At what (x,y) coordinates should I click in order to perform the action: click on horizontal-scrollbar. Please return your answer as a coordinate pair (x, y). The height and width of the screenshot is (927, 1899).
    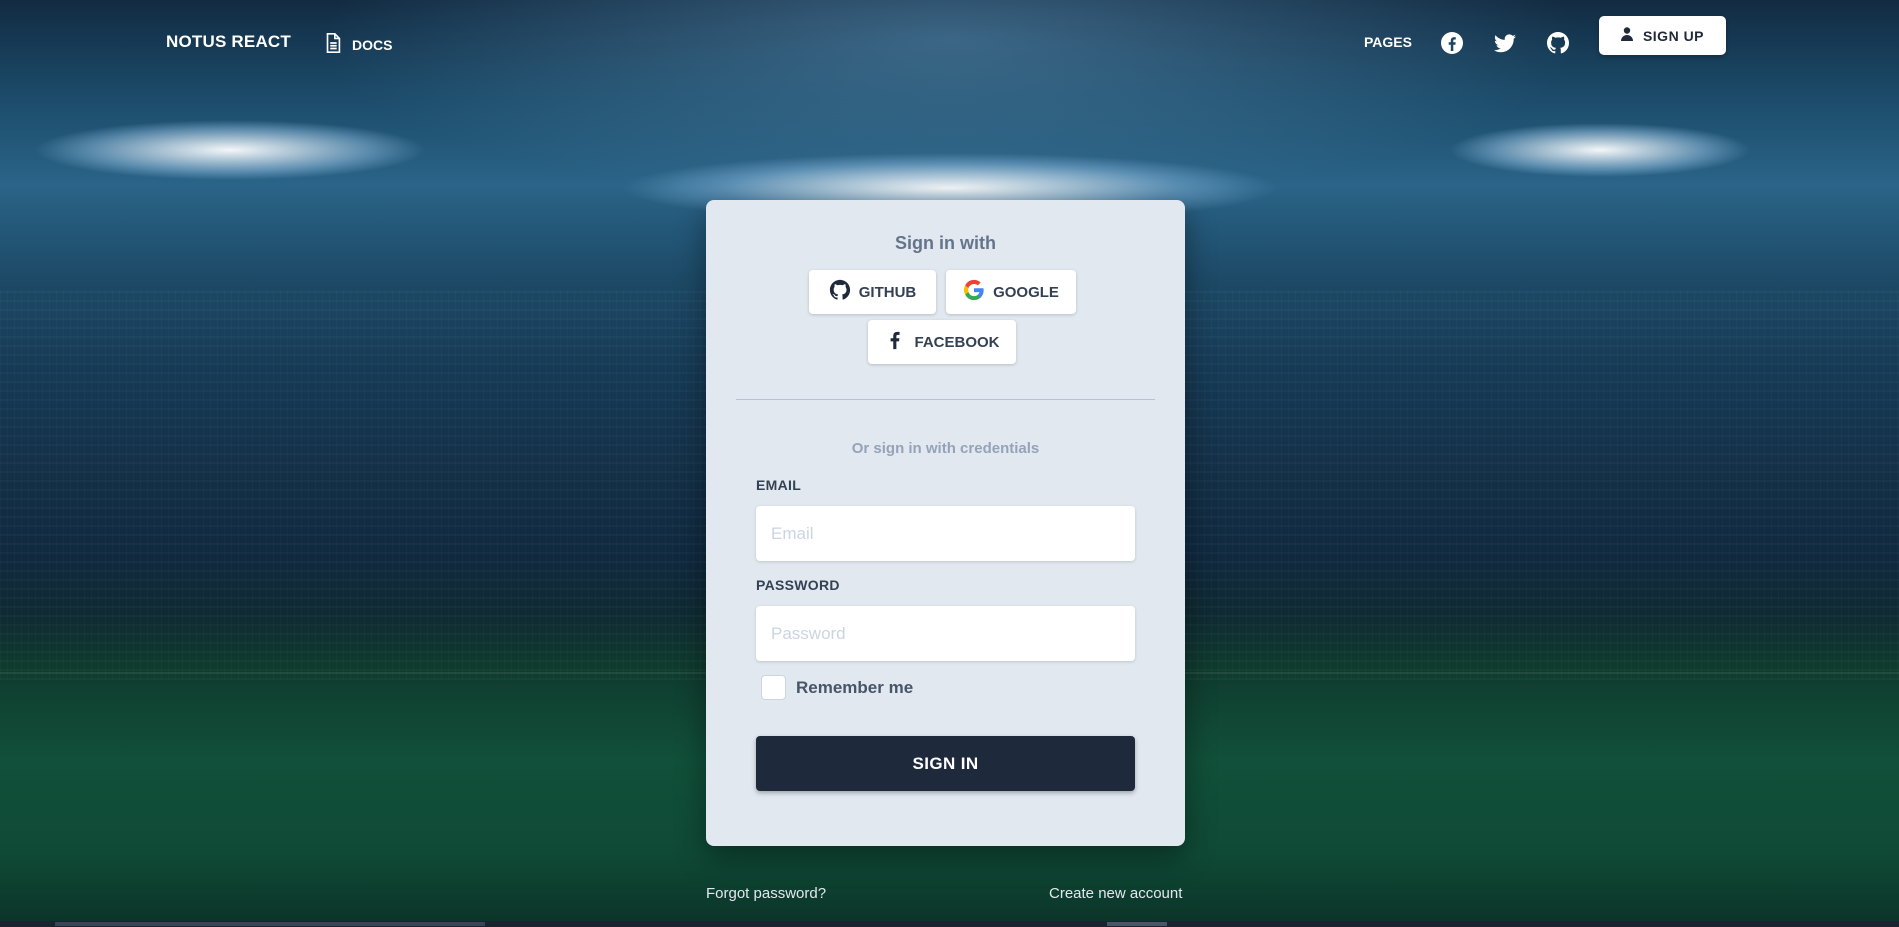
    Looking at the image, I should click on (949, 924).